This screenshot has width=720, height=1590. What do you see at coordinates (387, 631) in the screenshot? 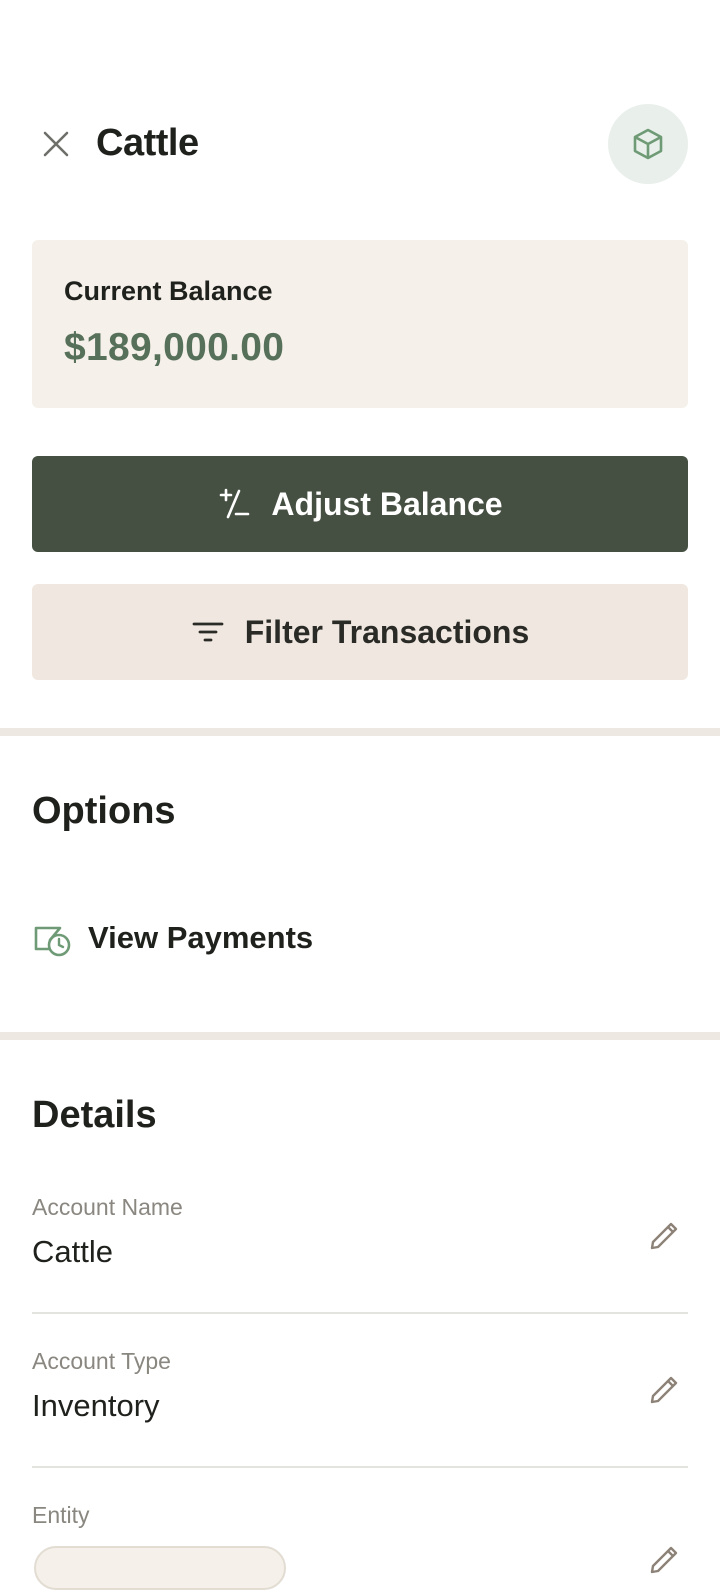
I see `filter-transactions-label: Filter Transactions` at bounding box center [387, 631].